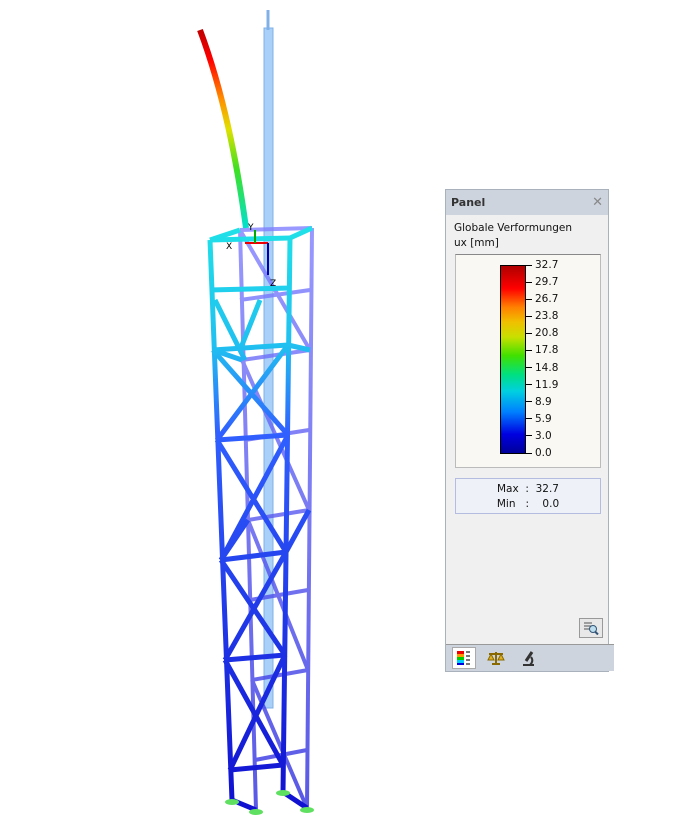 The height and width of the screenshot is (837, 688). What do you see at coordinates (542, 368) in the screenshot?
I see `scale-tick-label: 14.8` at bounding box center [542, 368].